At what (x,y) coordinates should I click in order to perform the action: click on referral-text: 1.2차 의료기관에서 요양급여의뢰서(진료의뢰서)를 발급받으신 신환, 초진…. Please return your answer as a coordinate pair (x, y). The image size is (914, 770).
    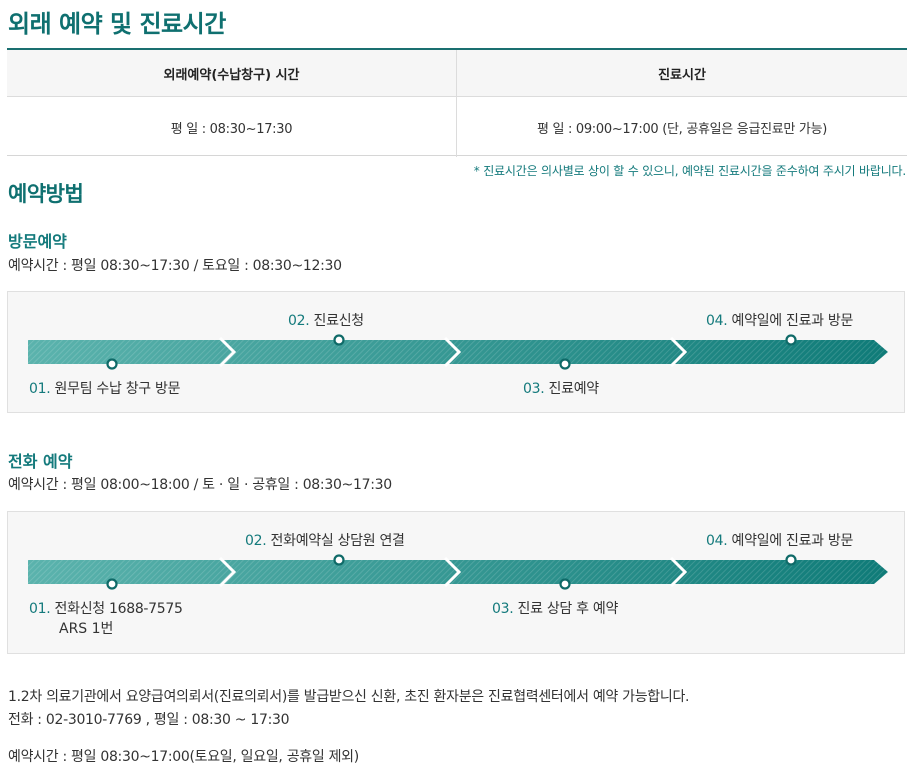
    Looking at the image, I should click on (349, 697).